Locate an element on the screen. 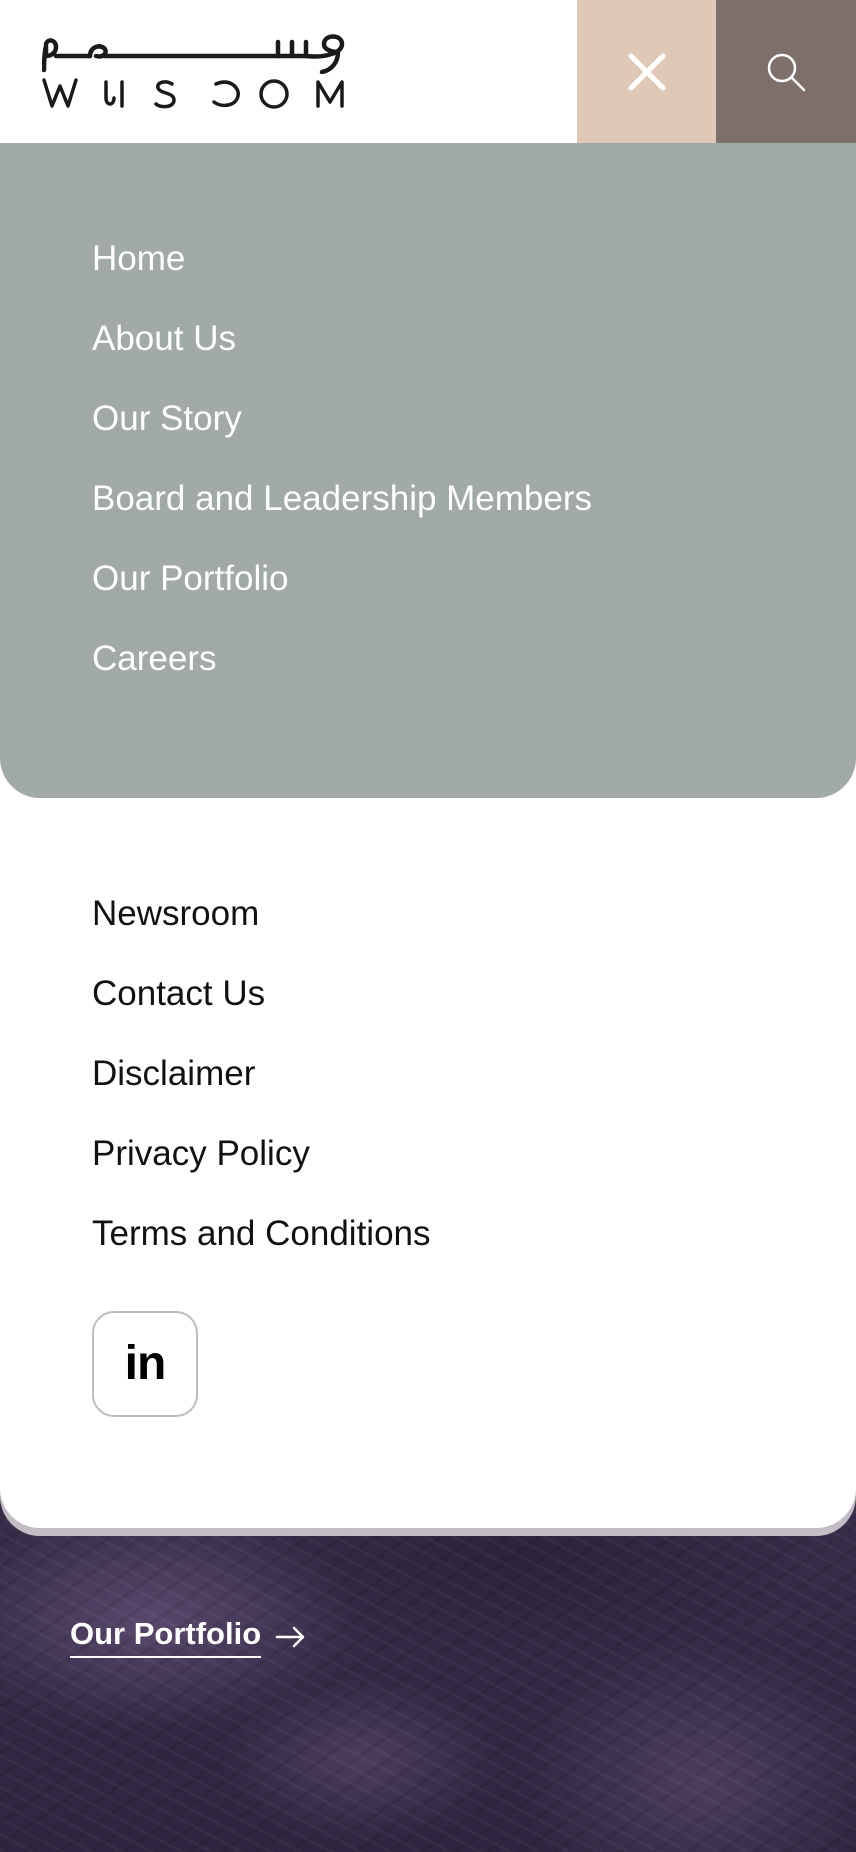 The height and width of the screenshot is (1852, 856). primary-nav-item-careers: Careers is located at coordinates (342, 673).